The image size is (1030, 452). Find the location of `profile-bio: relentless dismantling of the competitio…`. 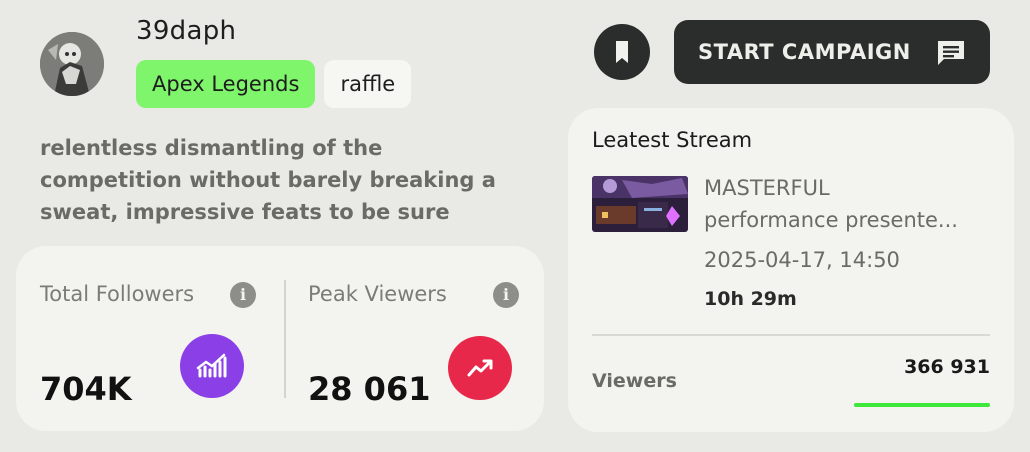

profile-bio: relentless dismantling of the competitio… is located at coordinates (268, 180).